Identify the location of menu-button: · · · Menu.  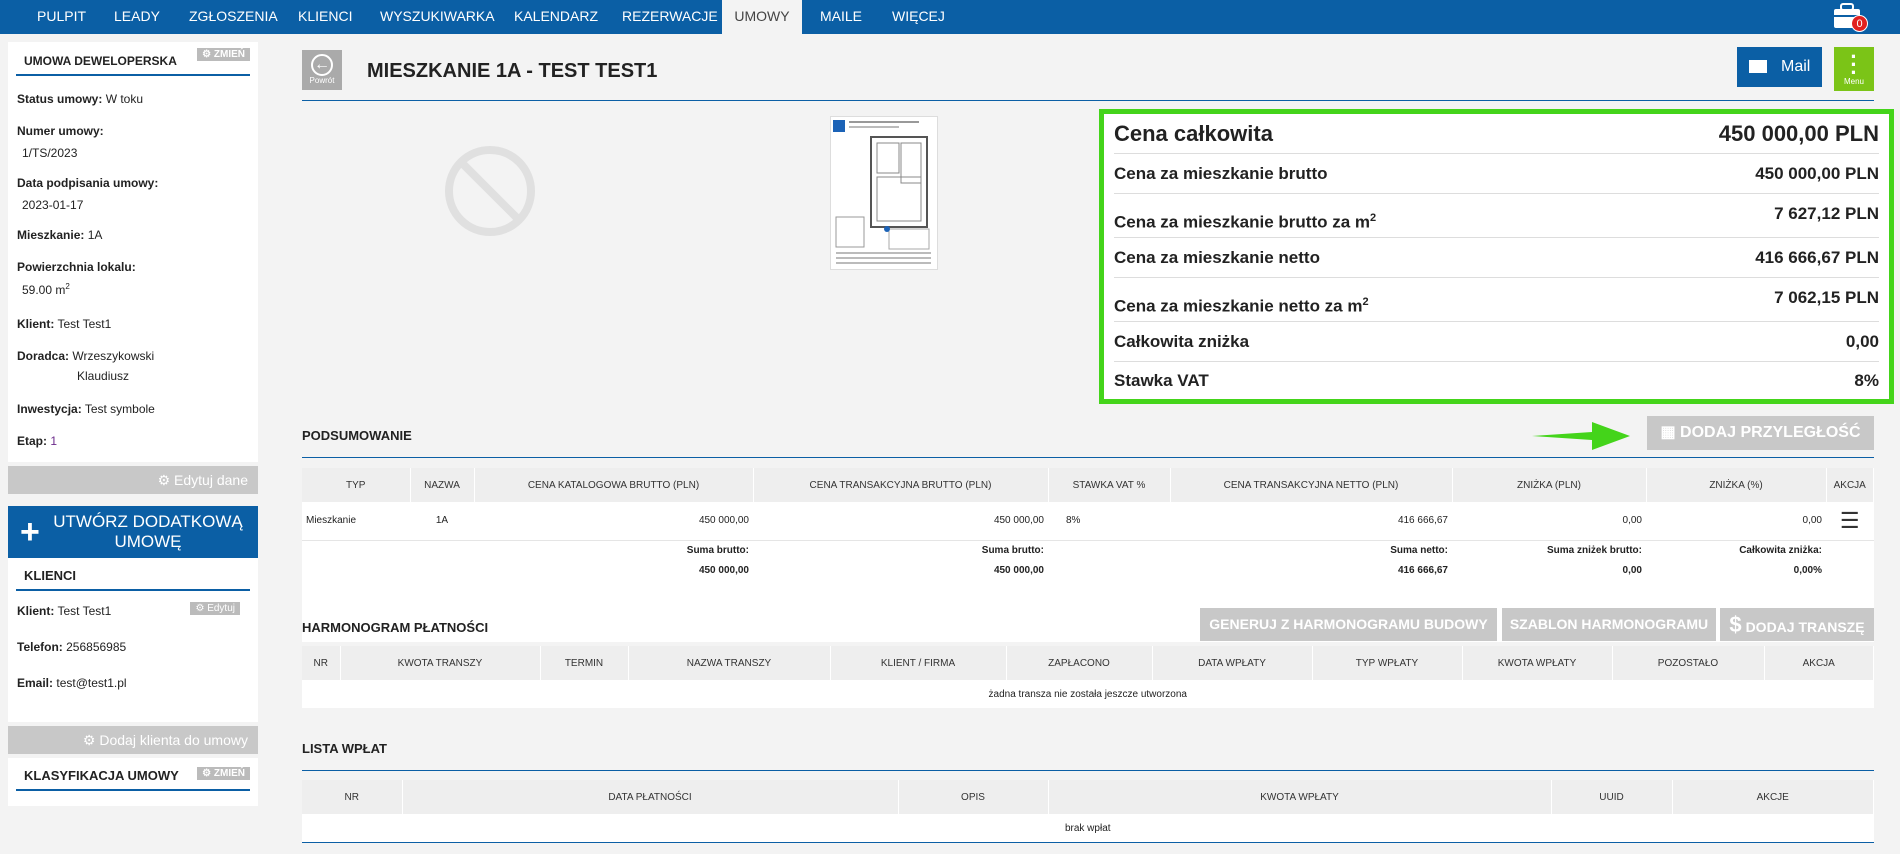
(1854, 67).